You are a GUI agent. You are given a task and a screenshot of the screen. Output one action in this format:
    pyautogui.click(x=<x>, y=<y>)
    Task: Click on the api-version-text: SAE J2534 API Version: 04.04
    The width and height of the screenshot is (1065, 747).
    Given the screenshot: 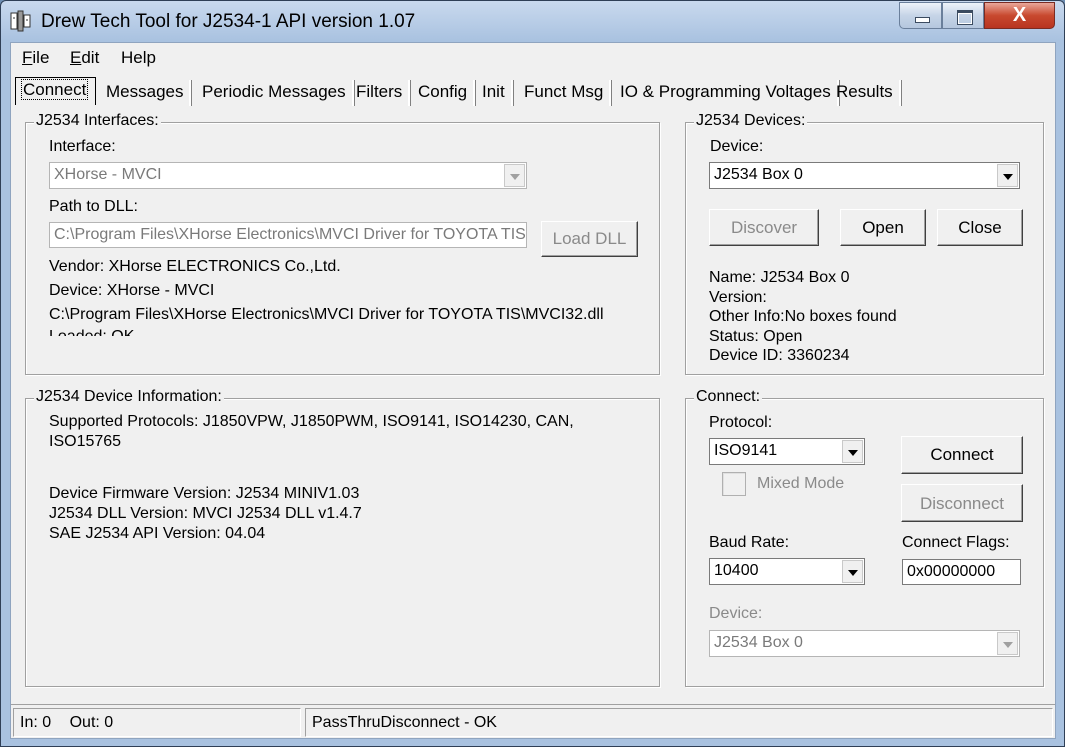 What is the action you would take?
    pyautogui.click(x=157, y=533)
    